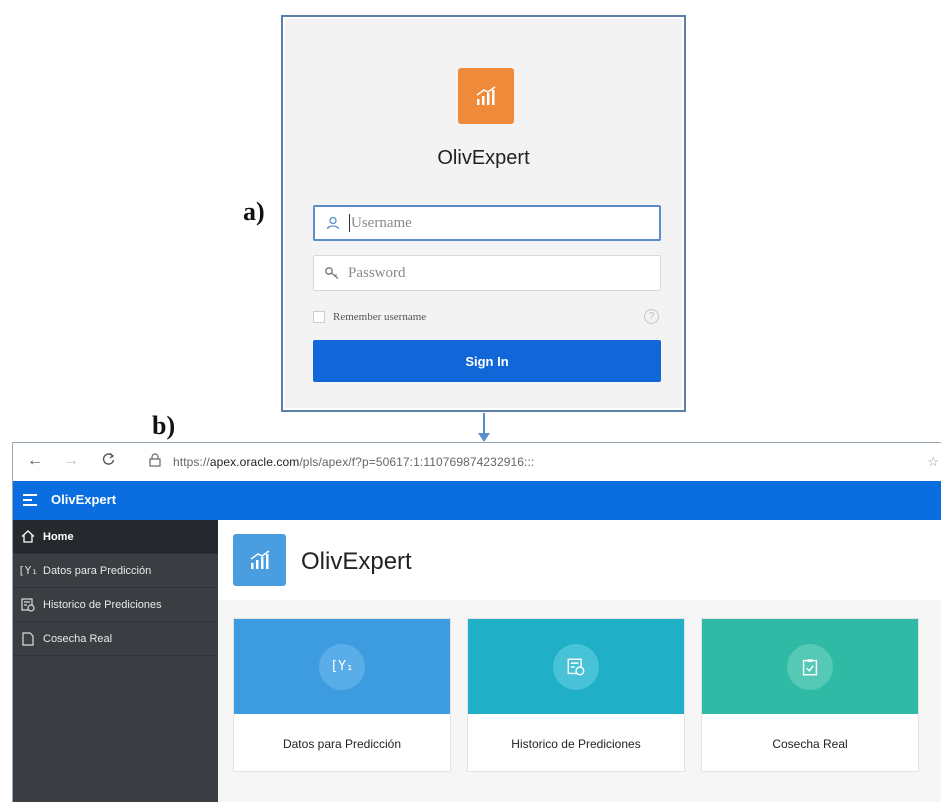  What do you see at coordinates (164, 425) in the screenshot?
I see `panel-label-b: b)` at bounding box center [164, 425].